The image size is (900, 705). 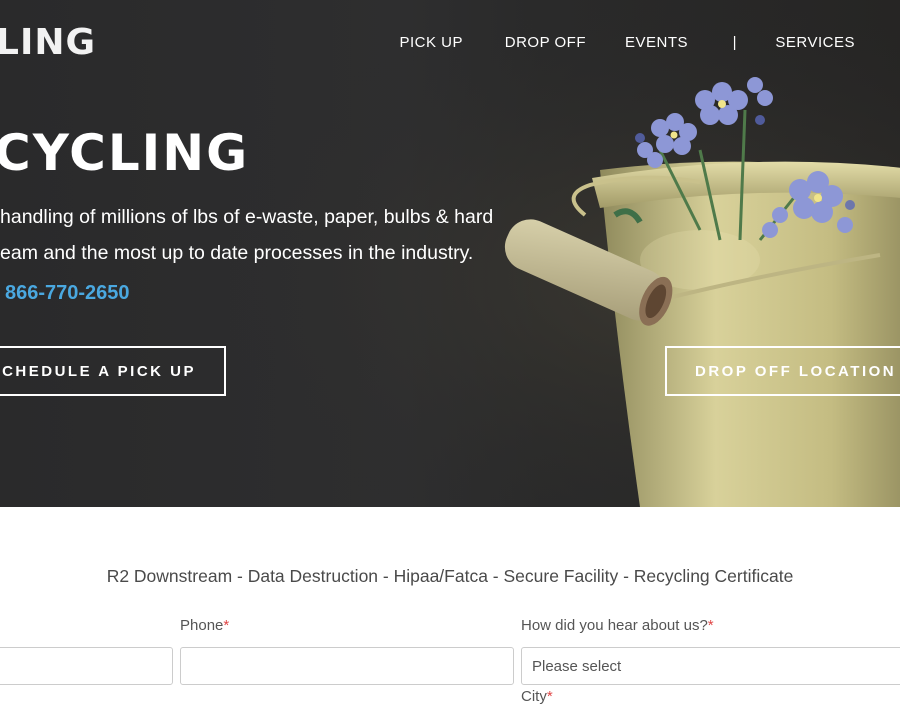 I want to click on drop-off-location-button: DROP OFF LOCATION, so click(x=782, y=371).